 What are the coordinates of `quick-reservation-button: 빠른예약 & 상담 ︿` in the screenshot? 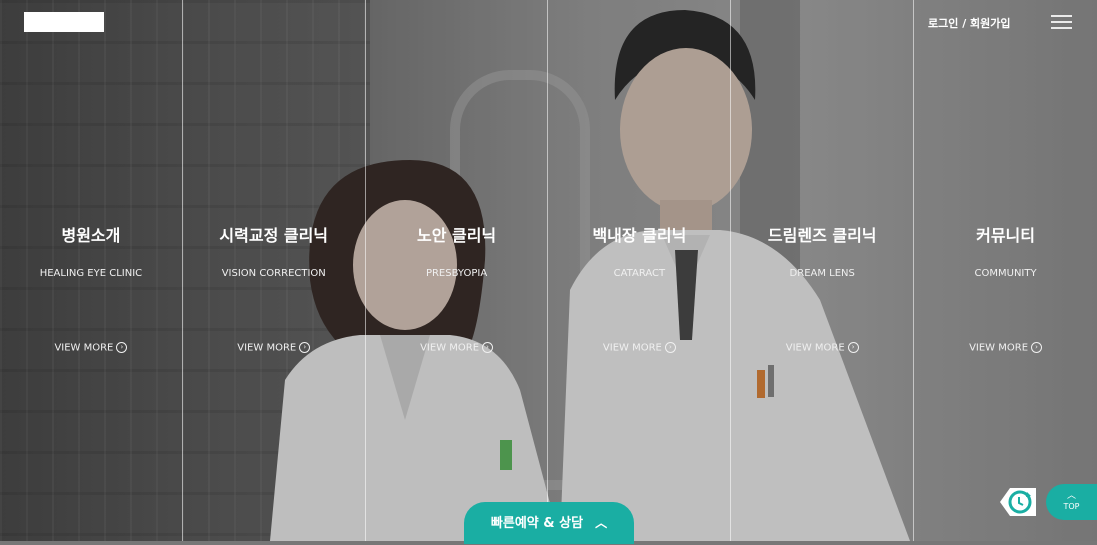 It's located at (549, 523).